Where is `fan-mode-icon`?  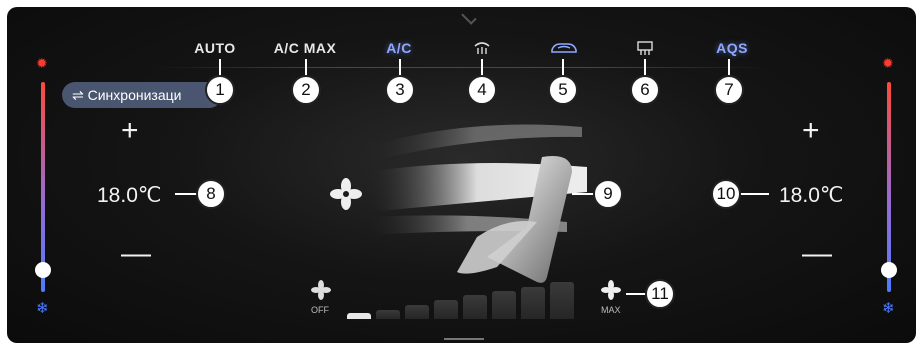
fan-mode-icon is located at coordinates (346, 194).